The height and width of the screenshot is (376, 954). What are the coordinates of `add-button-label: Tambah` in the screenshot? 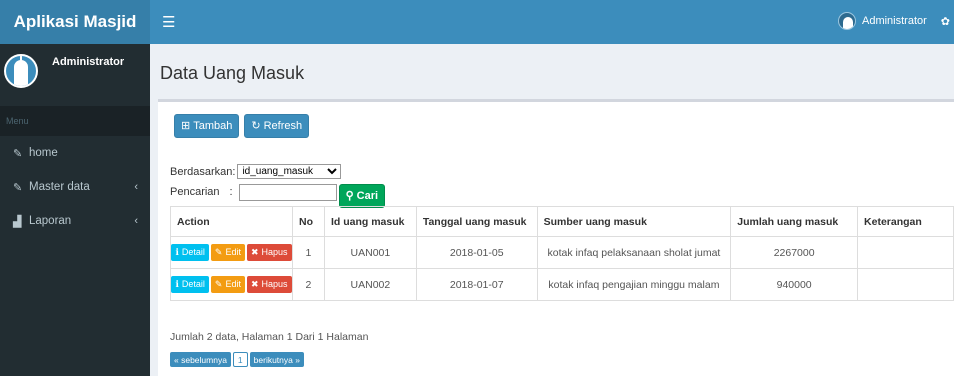 It's located at (213, 125).